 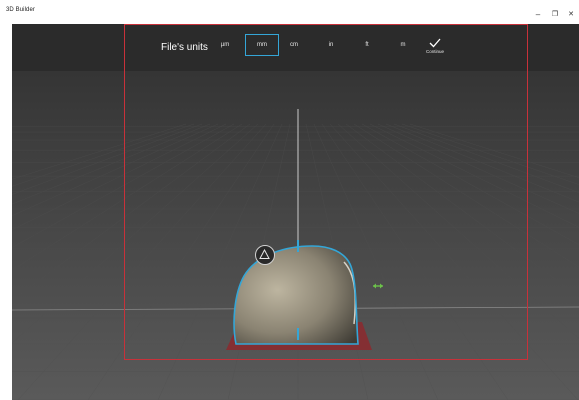 I want to click on unit-option-5: m, so click(x=403, y=45).